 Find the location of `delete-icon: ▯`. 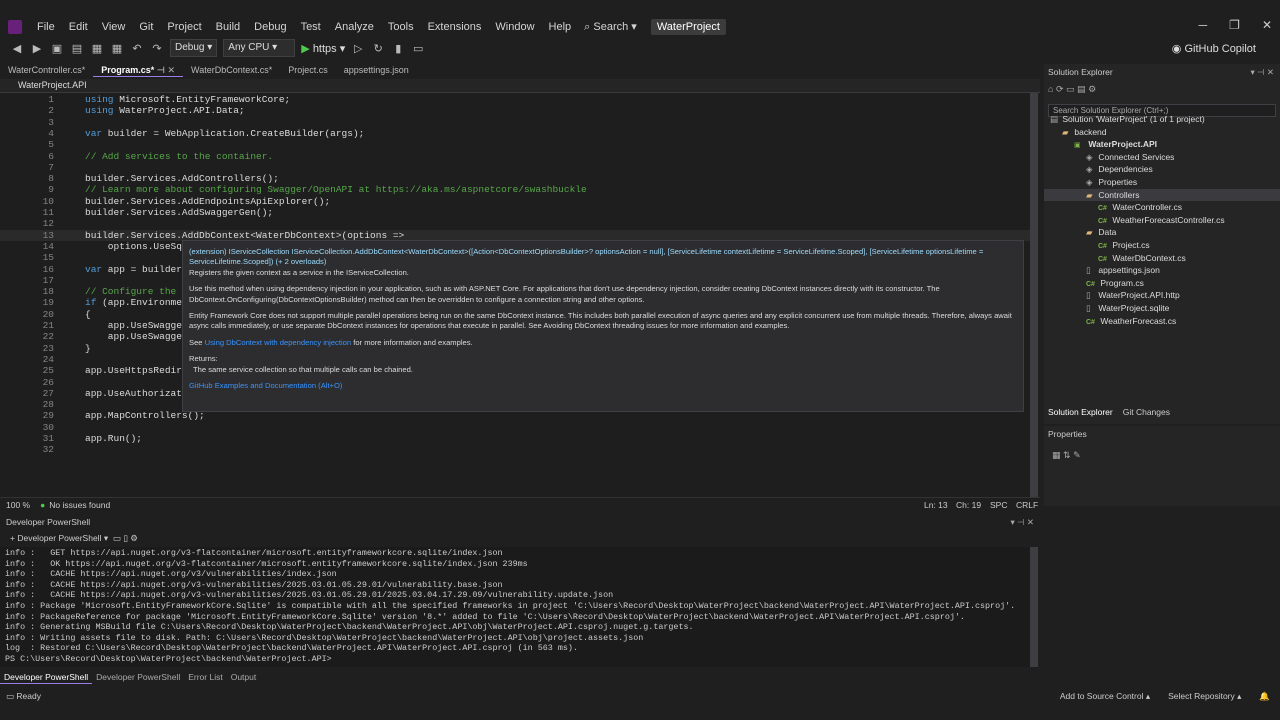

delete-icon: ▯ is located at coordinates (125, 538).